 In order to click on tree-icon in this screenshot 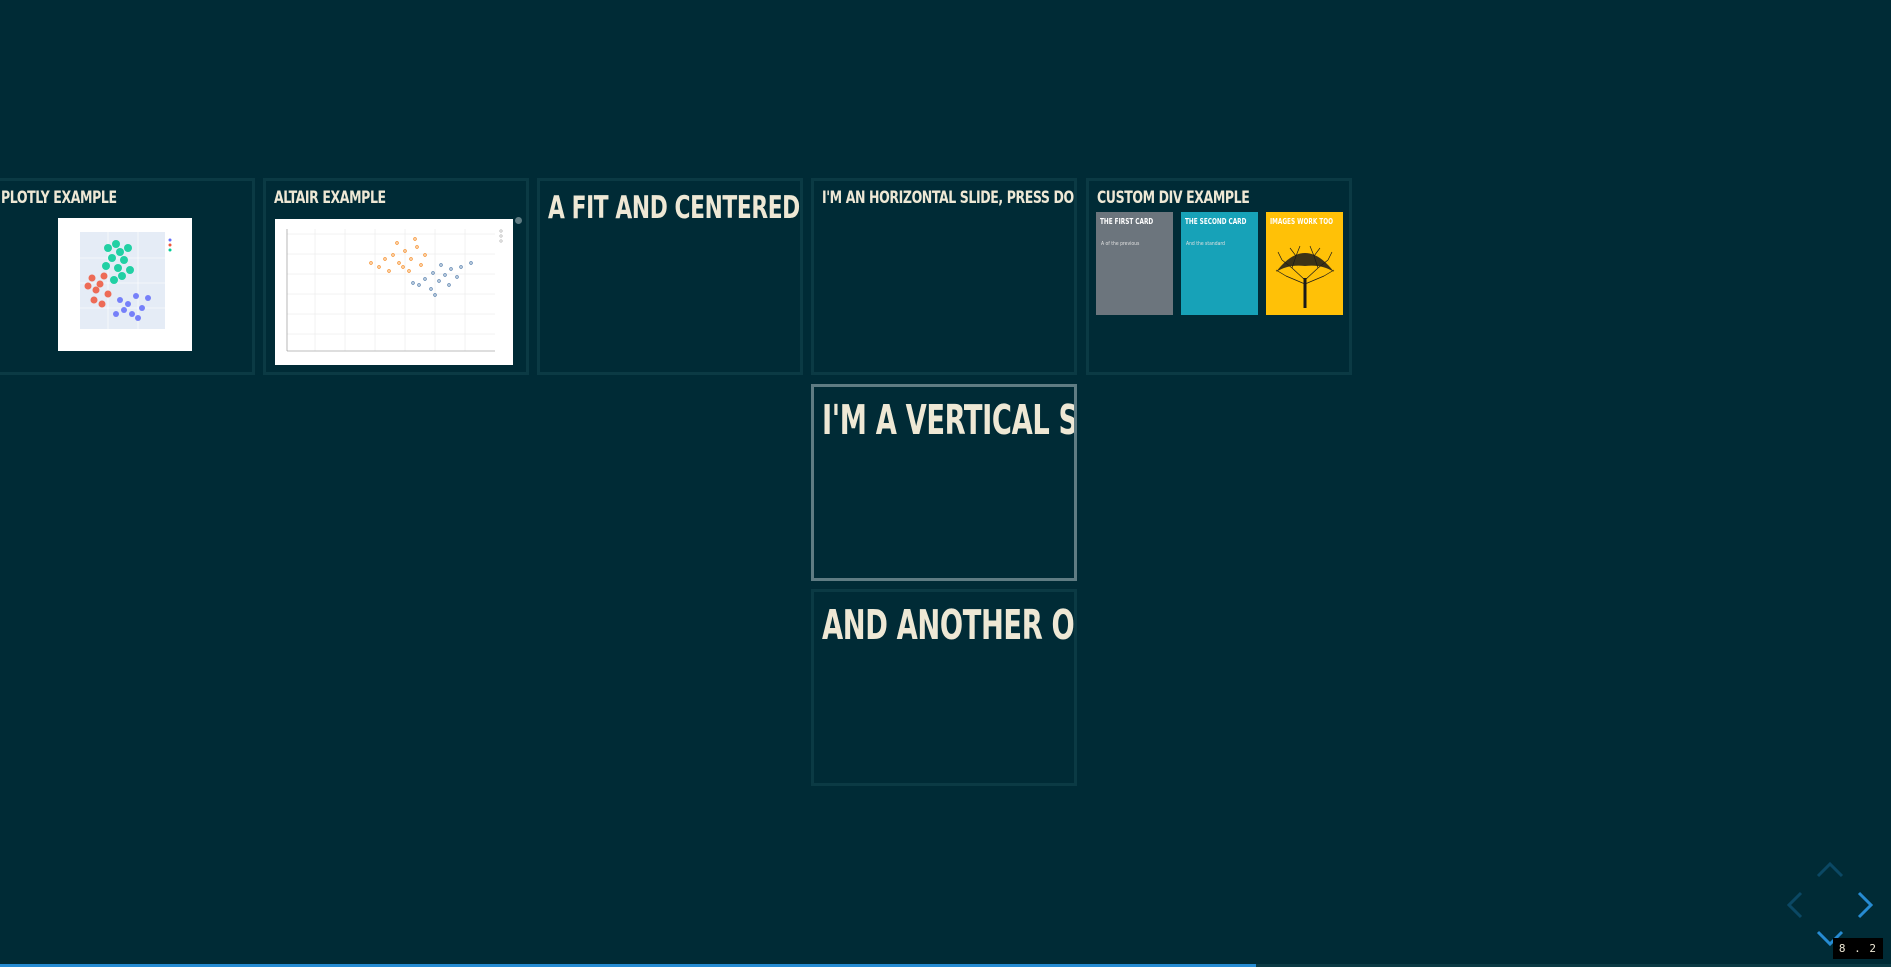, I will do `click(1305, 276)`.